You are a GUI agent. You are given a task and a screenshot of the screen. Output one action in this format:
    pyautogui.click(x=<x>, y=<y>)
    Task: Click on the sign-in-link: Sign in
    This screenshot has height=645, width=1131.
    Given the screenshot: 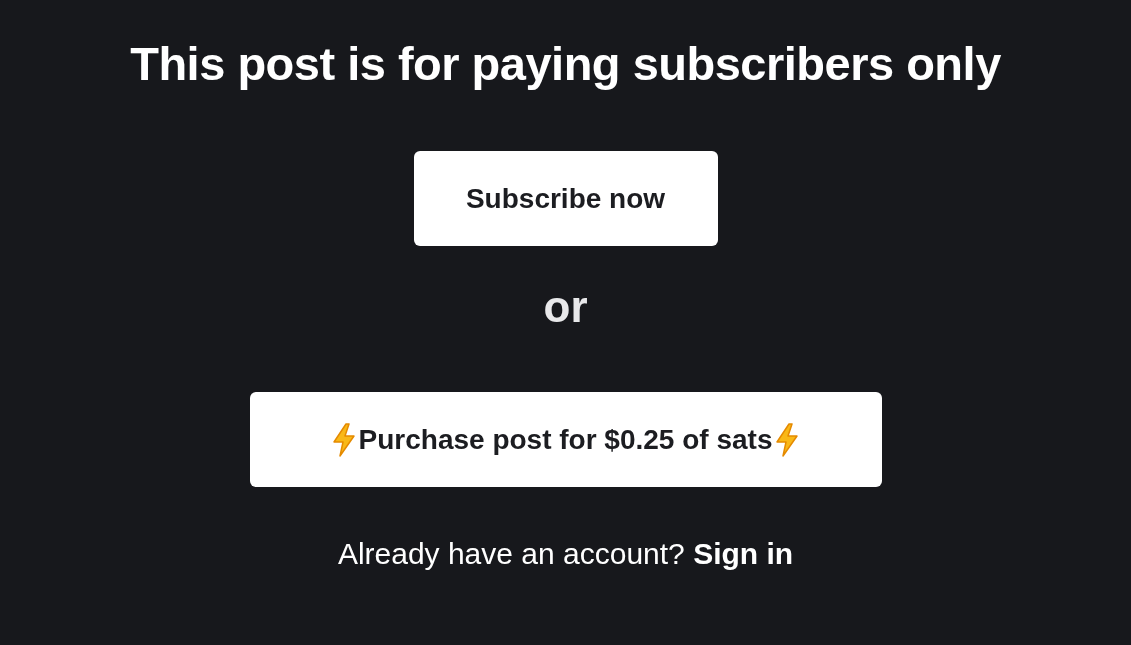 What is the action you would take?
    pyautogui.click(x=743, y=553)
    